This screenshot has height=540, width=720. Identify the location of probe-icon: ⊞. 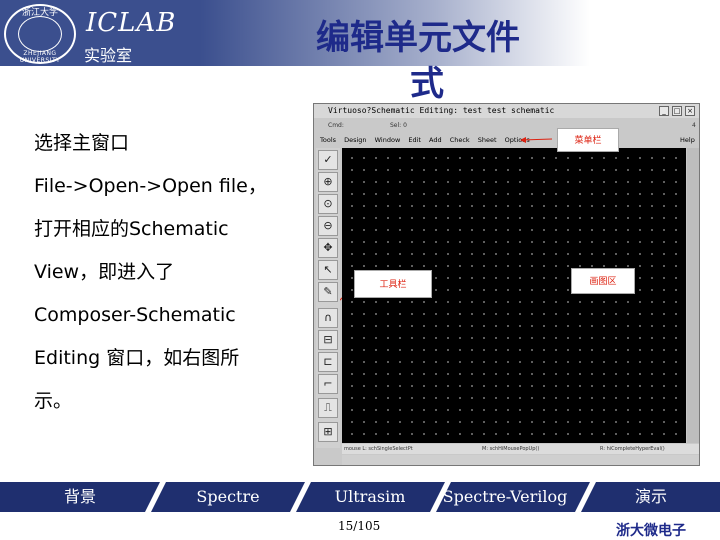
(328, 432).